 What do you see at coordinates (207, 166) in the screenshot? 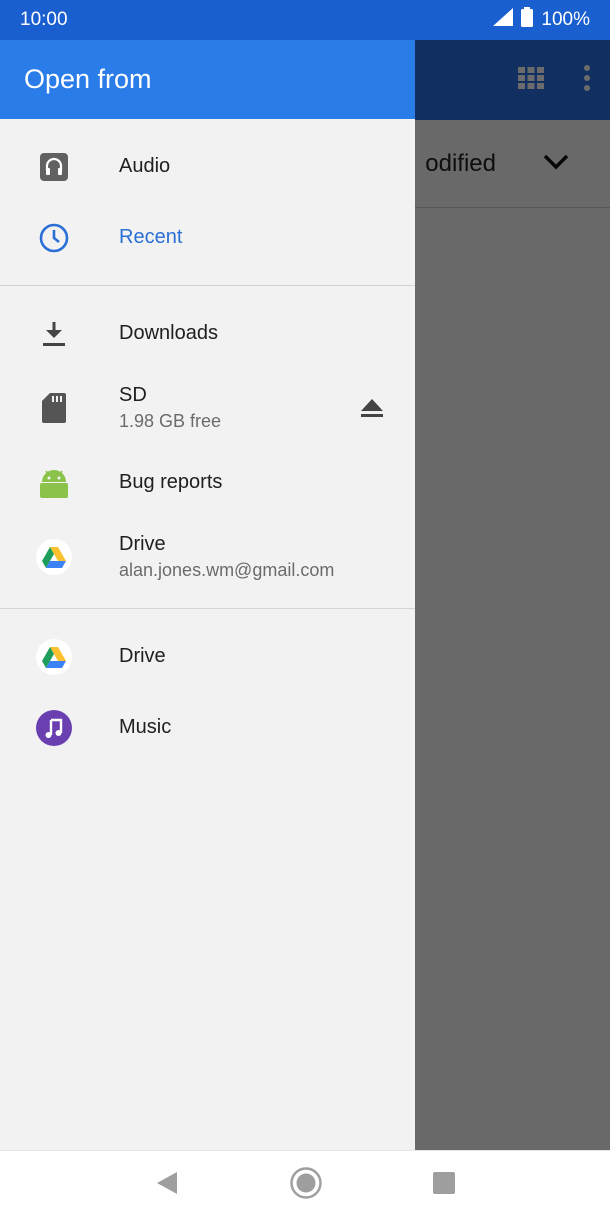
I see `drawer-item-audio: Audio` at bounding box center [207, 166].